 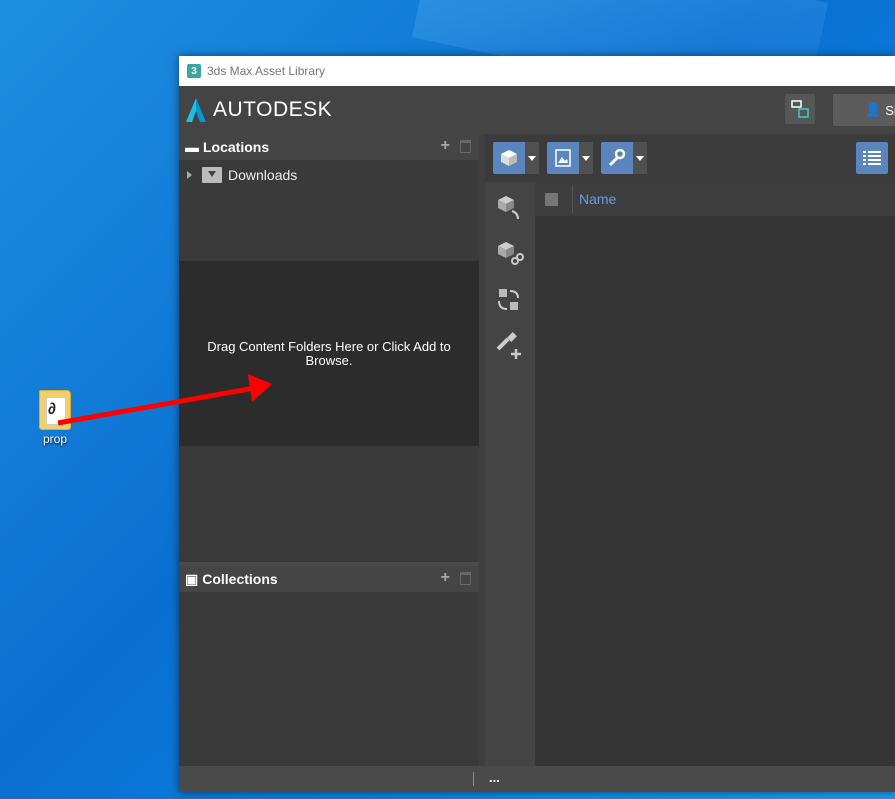 What do you see at coordinates (690, 158) in the screenshot?
I see `toolbar` at bounding box center [690, 158].